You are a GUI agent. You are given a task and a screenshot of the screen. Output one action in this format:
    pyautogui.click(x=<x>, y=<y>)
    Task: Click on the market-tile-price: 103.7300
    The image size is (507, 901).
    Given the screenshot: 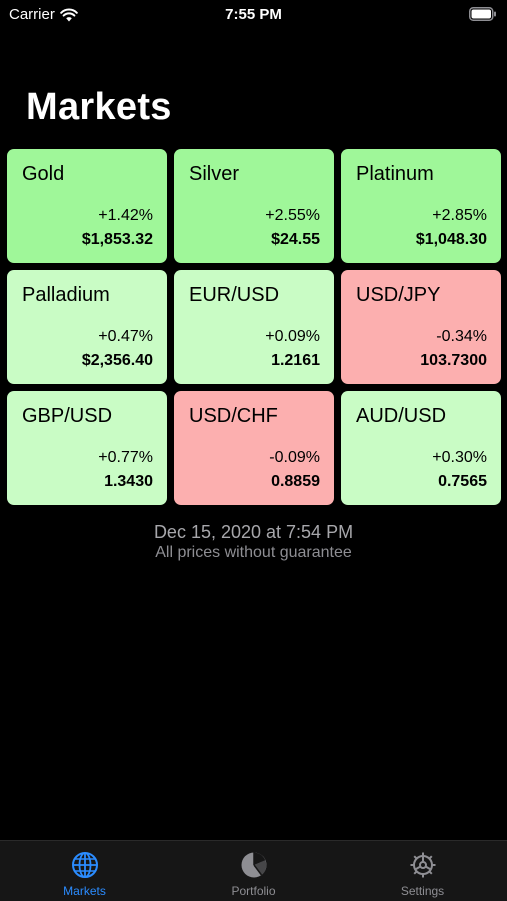 What is the action you would take?
    pyautogui.click(x=453, y=360)
    